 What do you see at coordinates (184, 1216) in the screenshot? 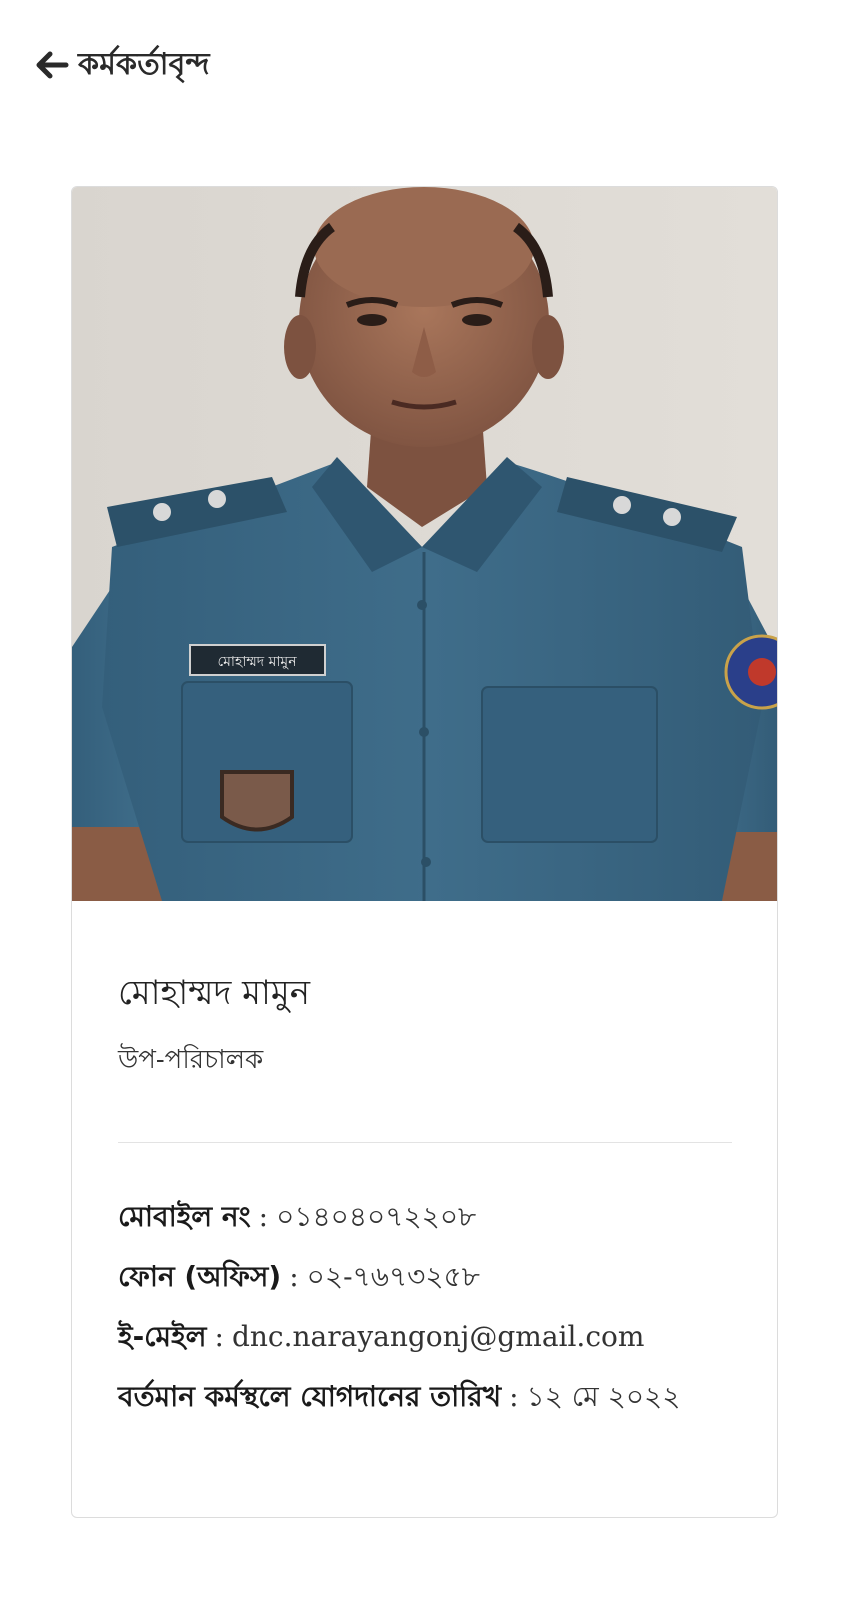
I see `mobile-label: মোবাইল নং` at bounding box center [184, 1216].